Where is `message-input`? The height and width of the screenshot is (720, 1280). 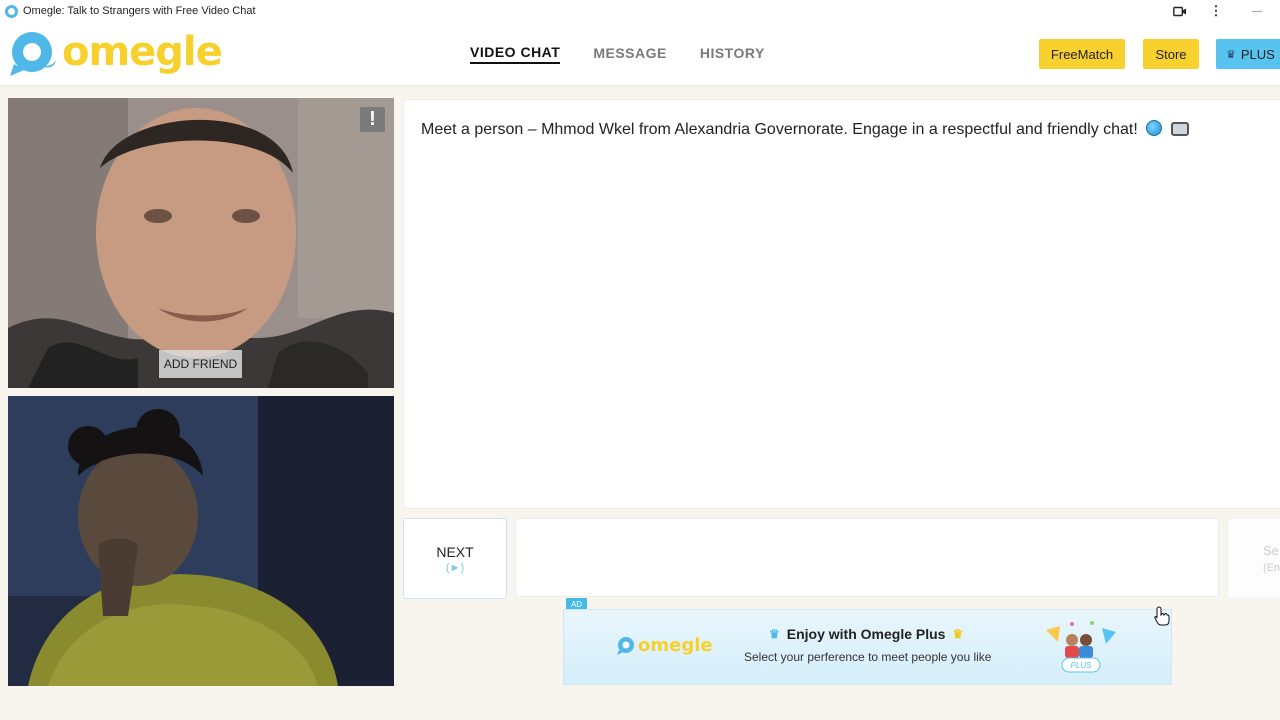 message-input is located at coordinates (867, 557).